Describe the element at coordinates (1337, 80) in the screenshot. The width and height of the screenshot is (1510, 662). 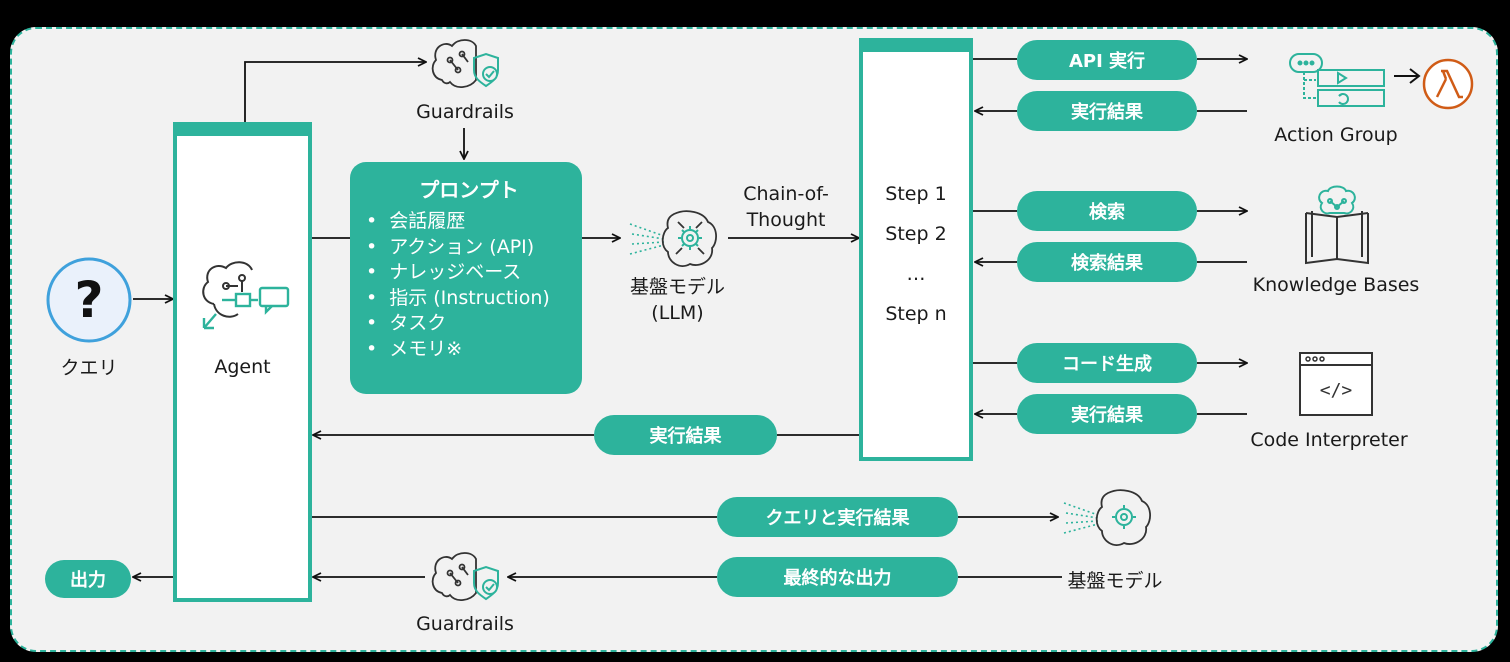
I see `action-group-icon` at that location.